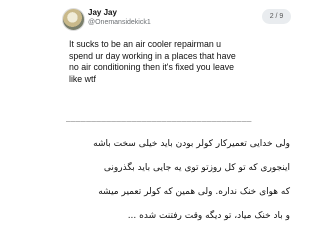 The width and height of the screenshot is (320, 244). What do you see at coordinates (145, 44) in the screenshot?
I see `tweet-line: It sucks to be an air cooler repairman u` at bounding box center [145, 44].